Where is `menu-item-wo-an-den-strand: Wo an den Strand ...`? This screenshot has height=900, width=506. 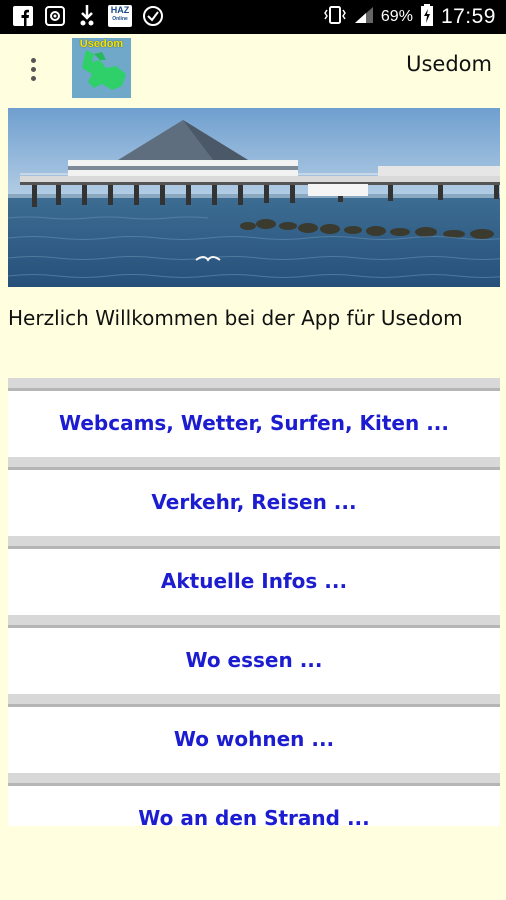 menu-item-wo-an-den-strand: Wo an den Strand ... is located at coordinates (254, 799).